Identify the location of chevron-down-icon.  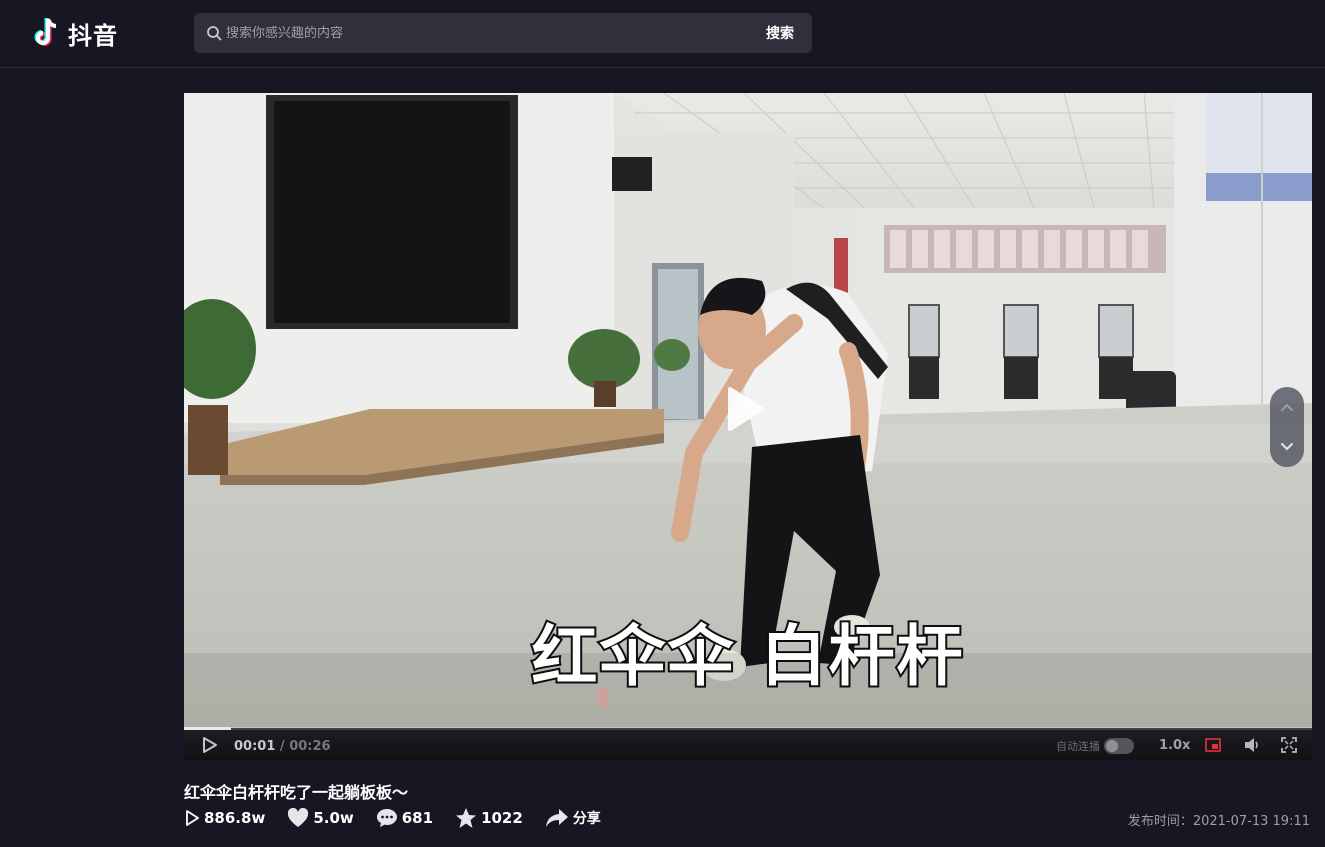
(1287, 447).